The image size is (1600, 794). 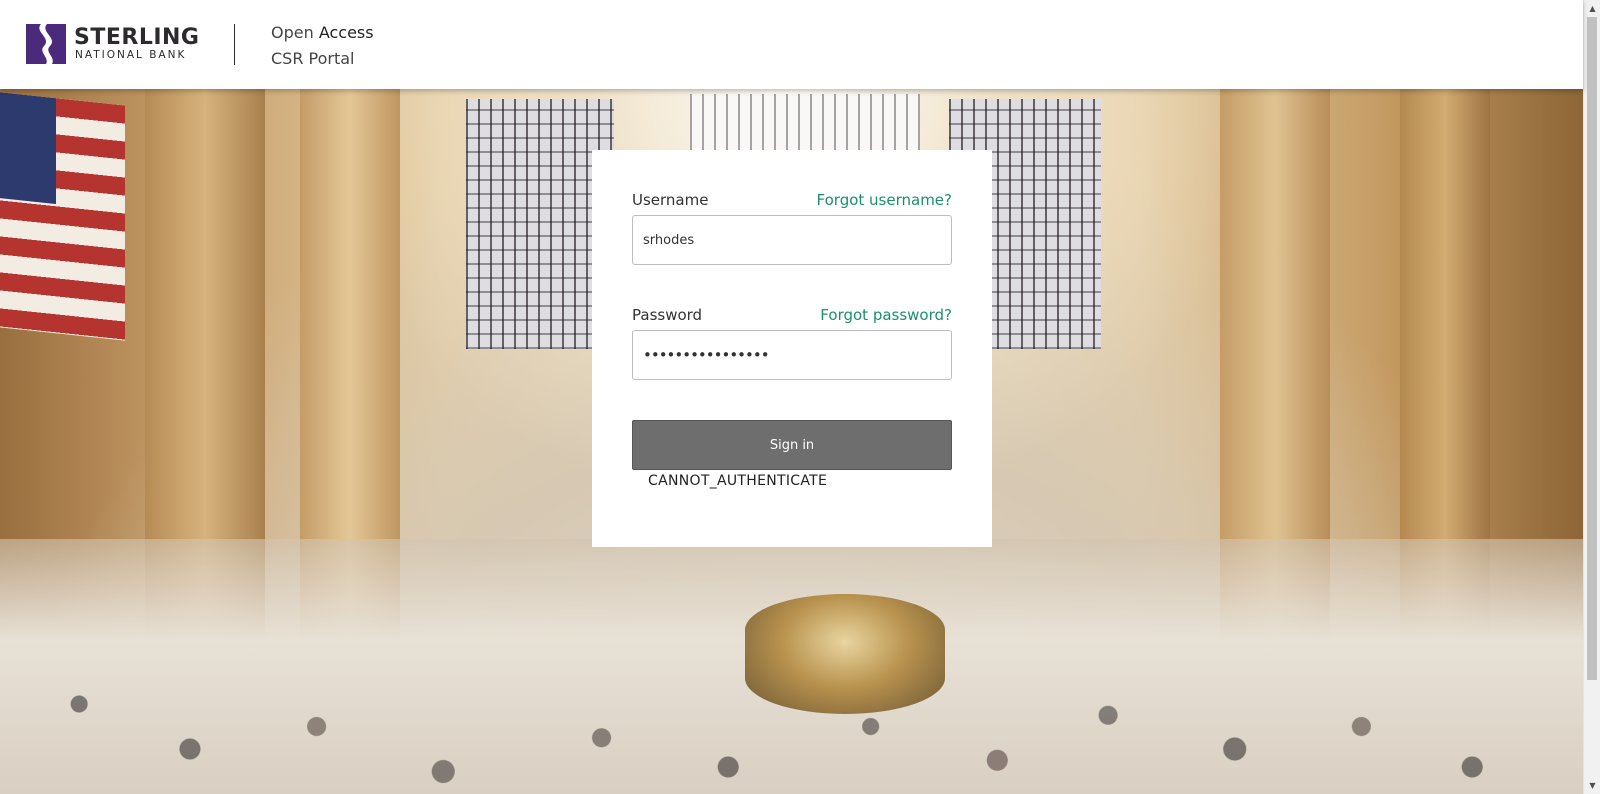 I want to click on password-label: Password, so click(x=667, y=315).